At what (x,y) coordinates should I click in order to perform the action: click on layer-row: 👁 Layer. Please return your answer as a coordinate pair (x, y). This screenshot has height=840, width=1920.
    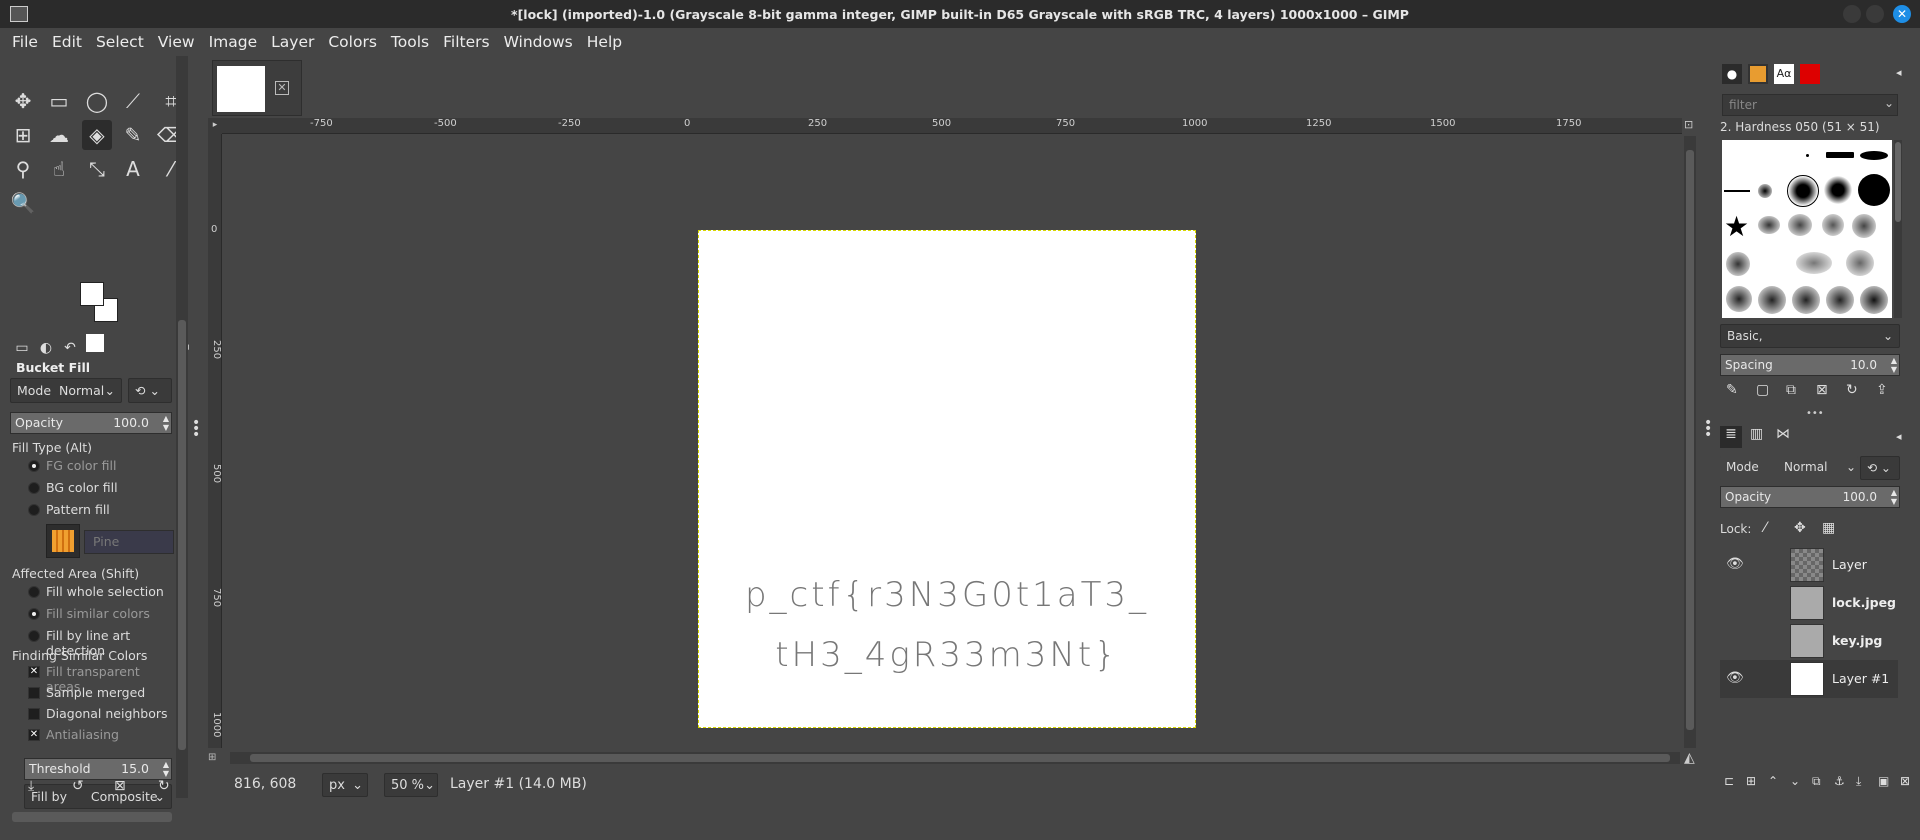
    Looking at the image, I should click on (1809, 565).